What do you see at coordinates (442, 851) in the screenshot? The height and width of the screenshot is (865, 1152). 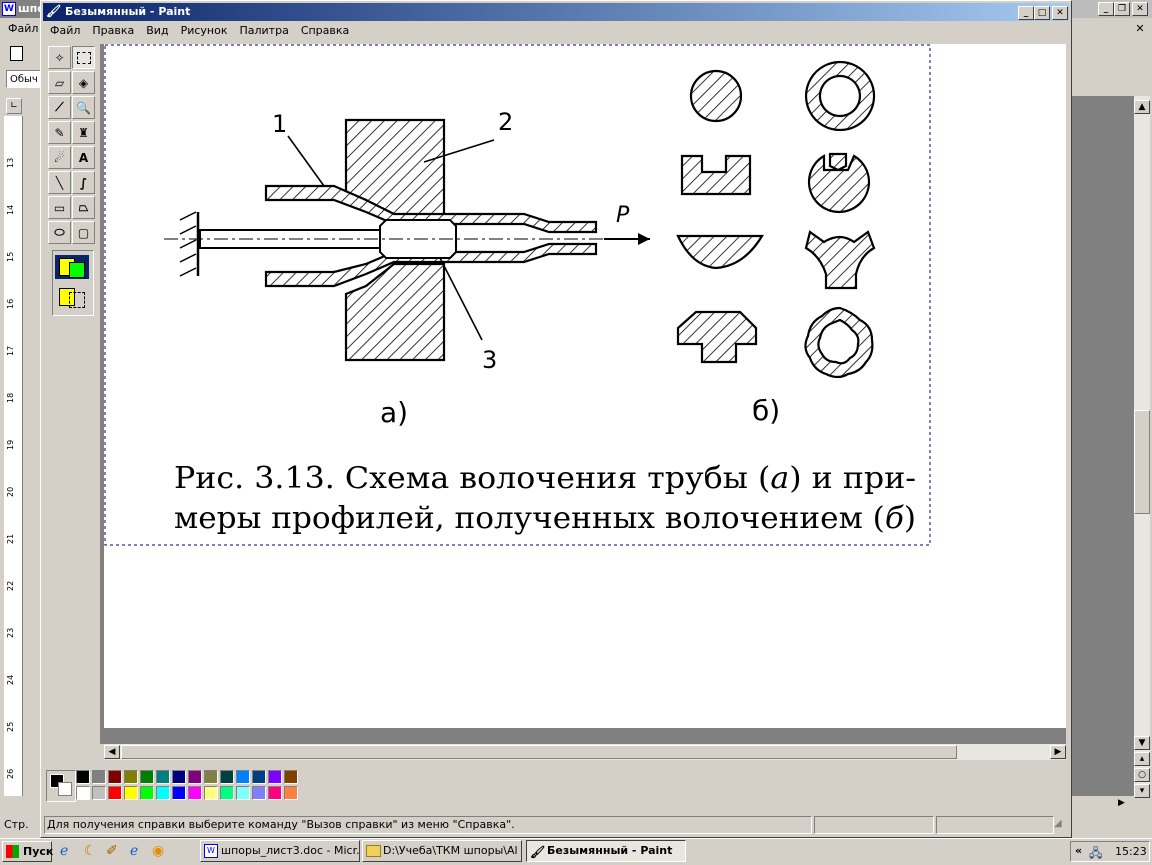 I see `taskbar-item-folder: D:\Учеба\ТКМ шпоры\Al` at bounding box center [442, 851].